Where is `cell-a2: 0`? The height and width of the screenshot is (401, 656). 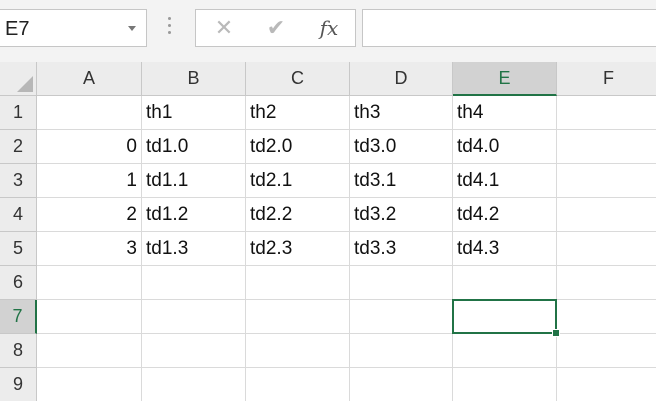
cell-a2: 0 is located at coordinates (89, 147).